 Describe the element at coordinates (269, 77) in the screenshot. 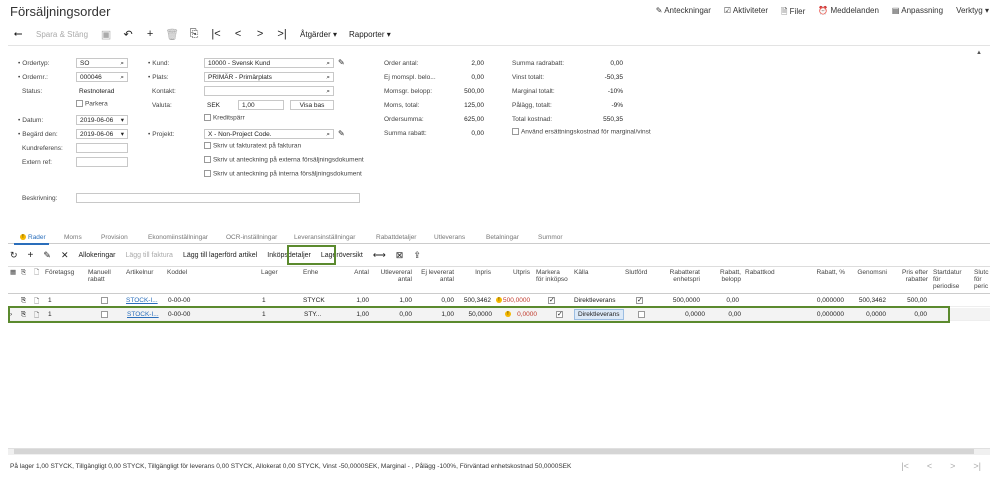

I see `plats-field: PRIMÄR - Primärplats ⌕` at that location.